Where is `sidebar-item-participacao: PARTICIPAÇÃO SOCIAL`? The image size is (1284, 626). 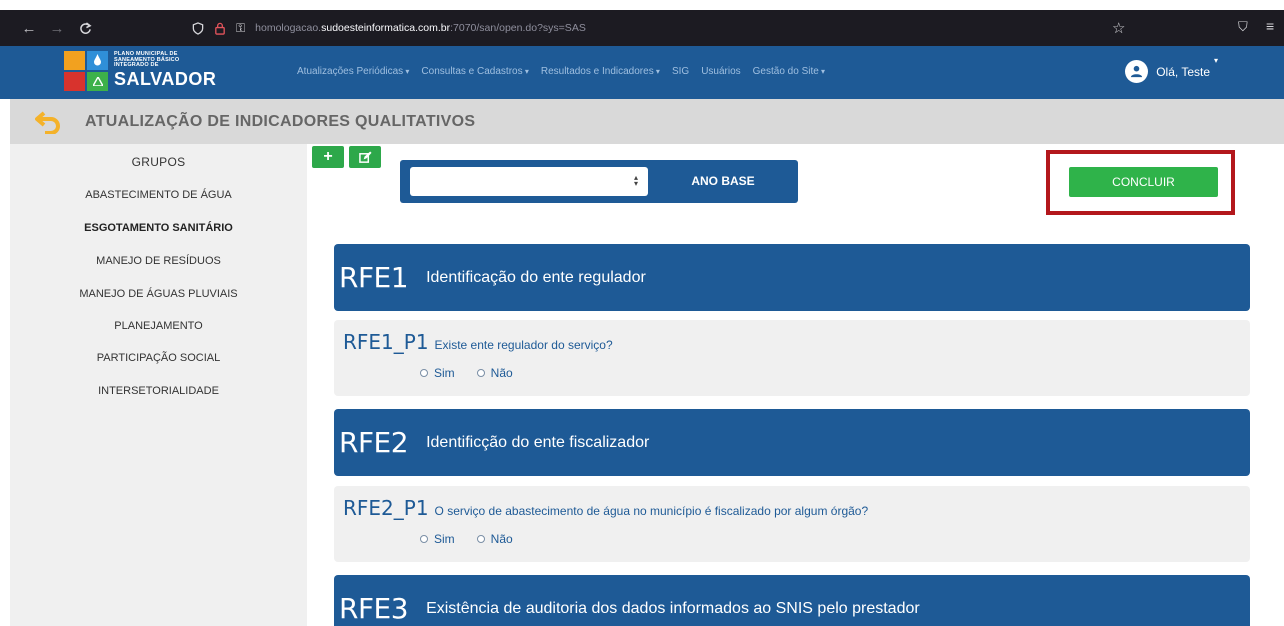 sidebar-item-participacao: PARTICIPAÇÃO SOCIAL is located at coordinates (158, 358).